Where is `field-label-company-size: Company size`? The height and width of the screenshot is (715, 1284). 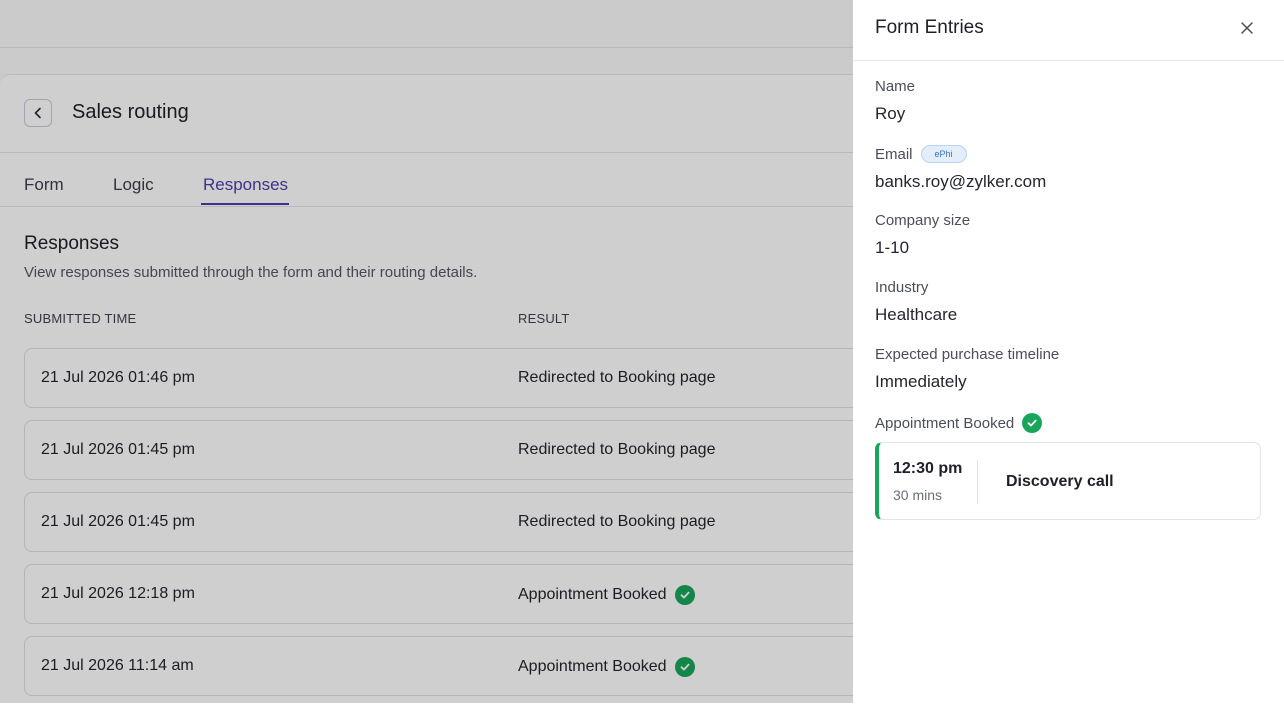 field-label-company-size: Company size is located at coordinates (922, 220).